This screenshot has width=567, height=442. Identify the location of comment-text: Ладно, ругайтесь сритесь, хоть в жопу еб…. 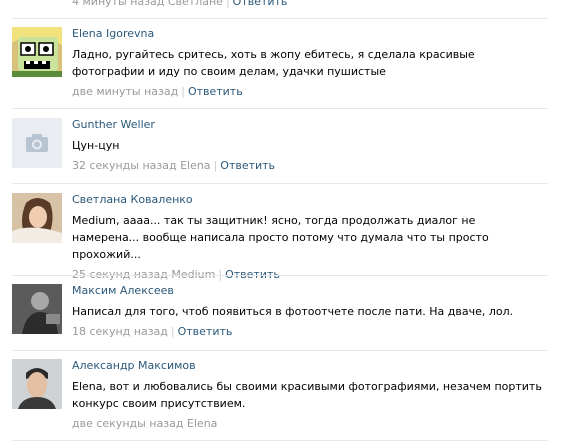
(273, 63).